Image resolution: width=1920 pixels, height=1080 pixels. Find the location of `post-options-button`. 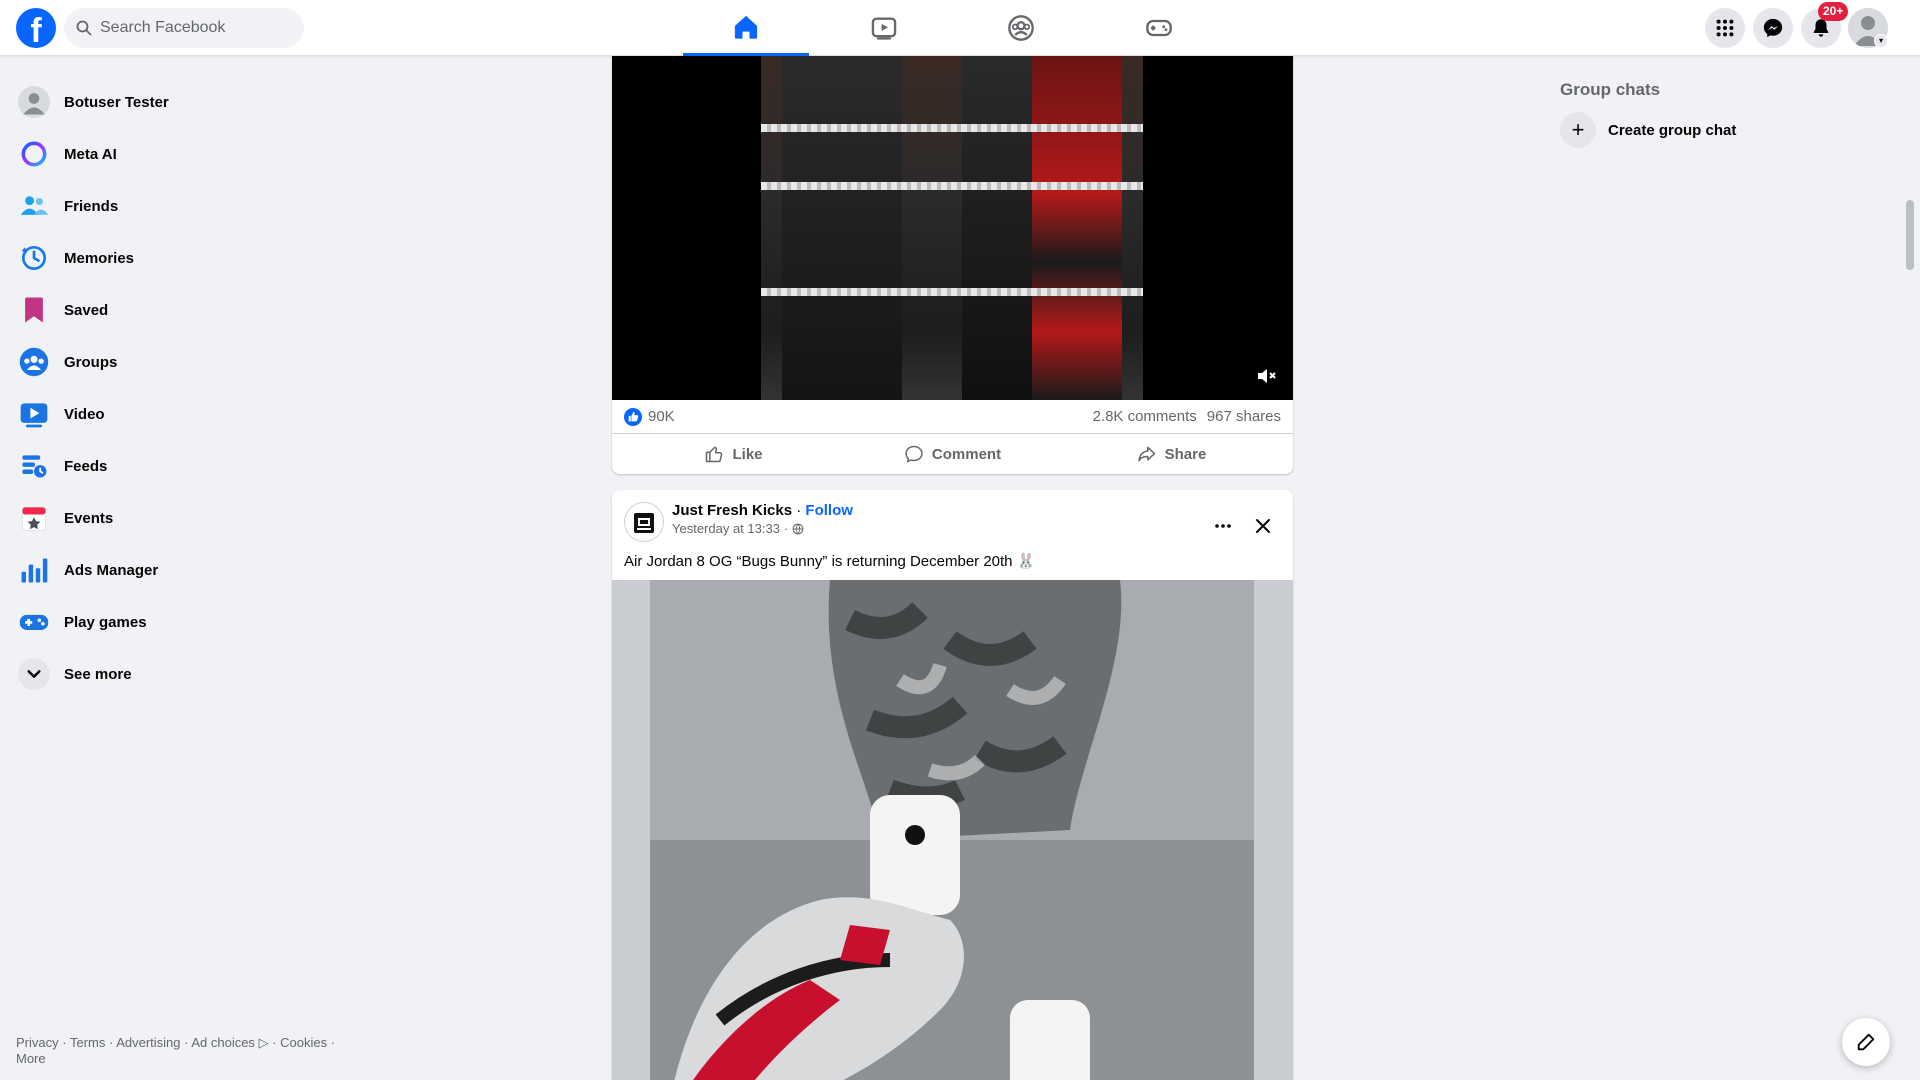

post-options-button is located at coordinates (1223, 526).